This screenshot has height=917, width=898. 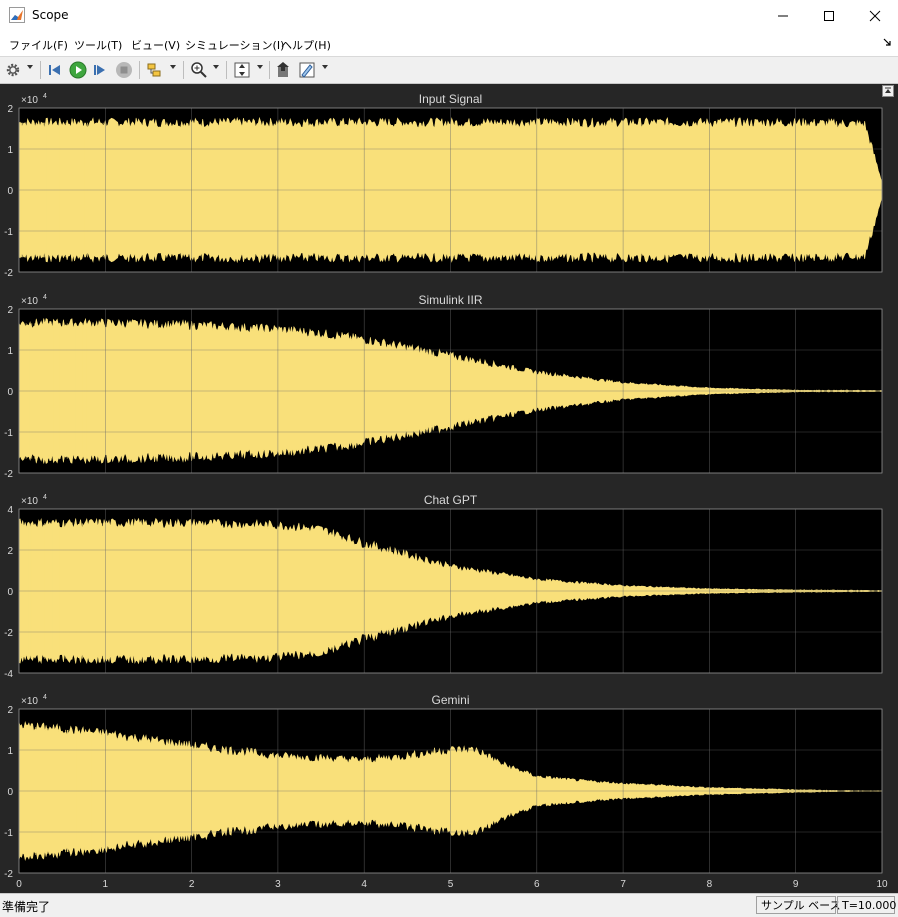 I want to click on highlight-dropdown-icon, so click(x=173, y=67).